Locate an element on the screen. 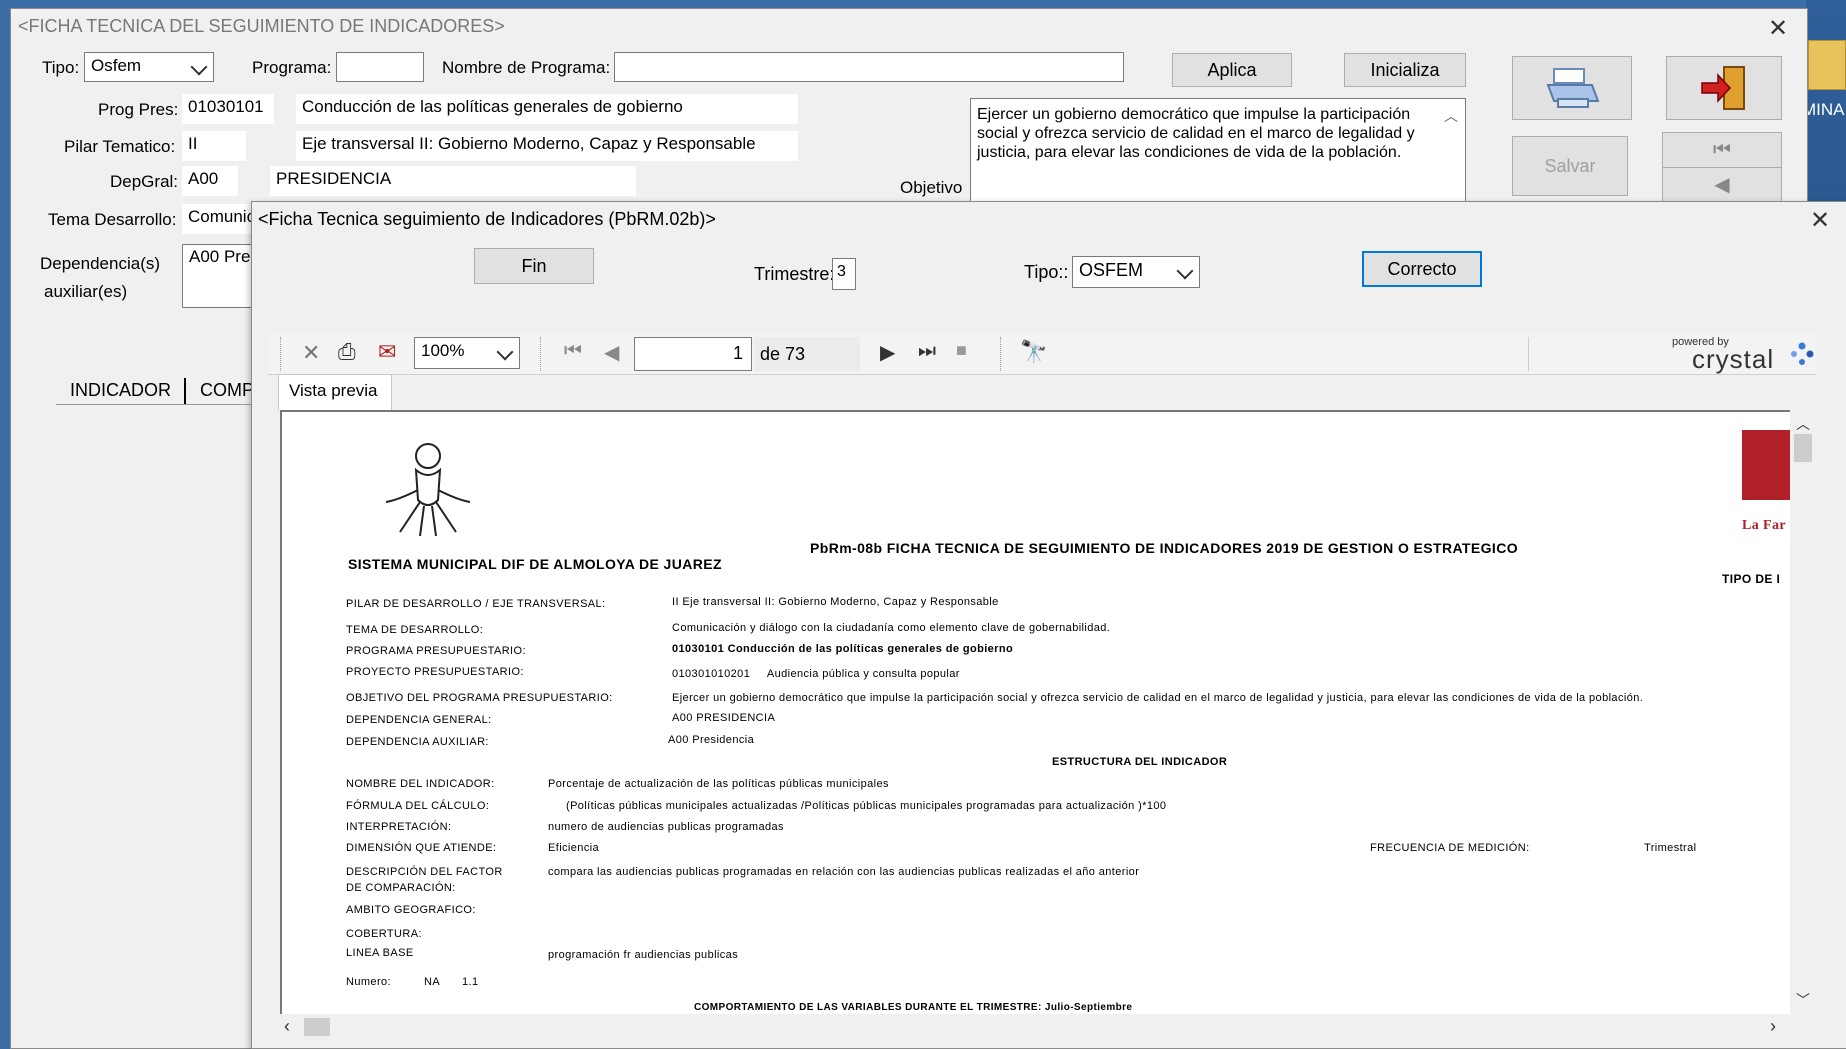 This screenshot has height=1049, width=1846. stop-icon: ■ is located at coordinates (961, 350).